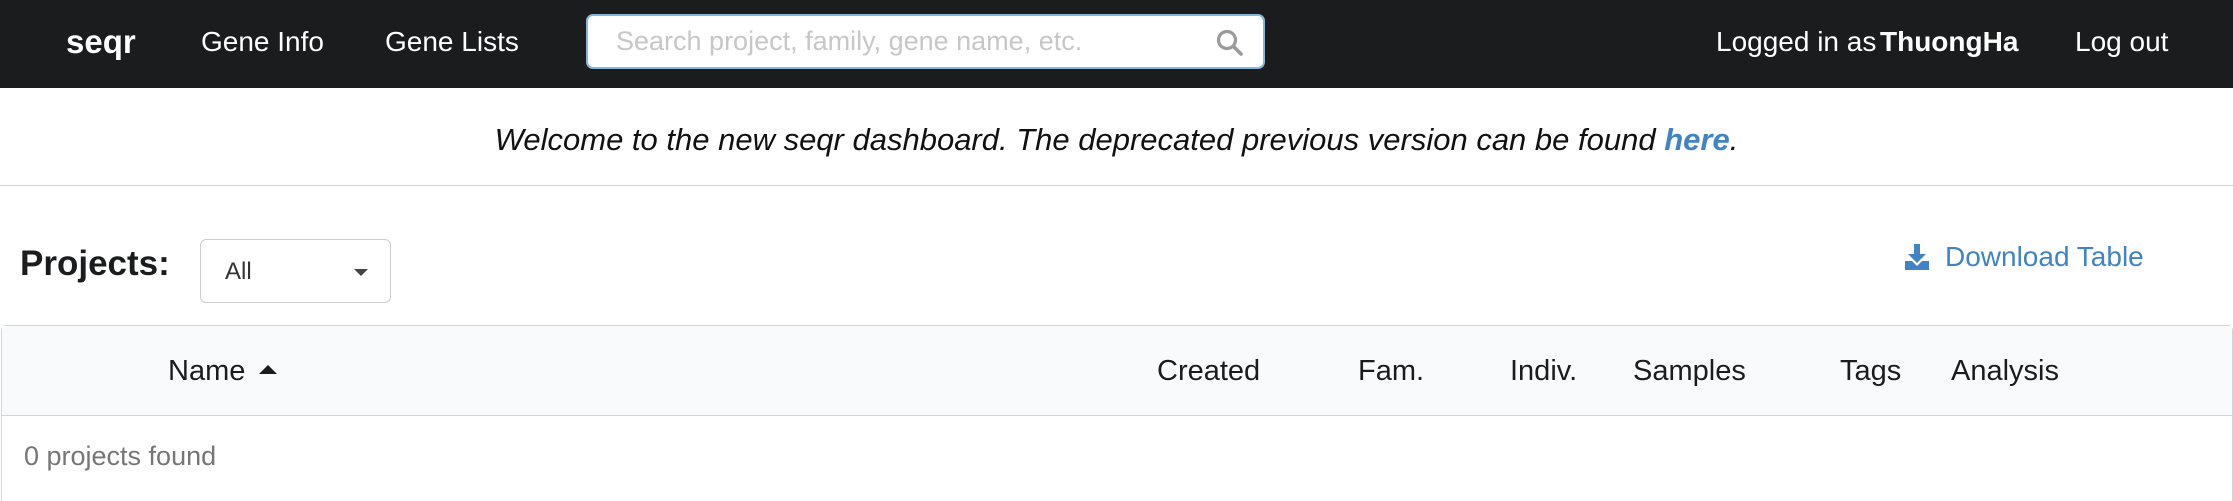 Image resolution: width=2233 pixels, height=501 pixels. I want to click on sort-ascending-icon, so click(268, 369).